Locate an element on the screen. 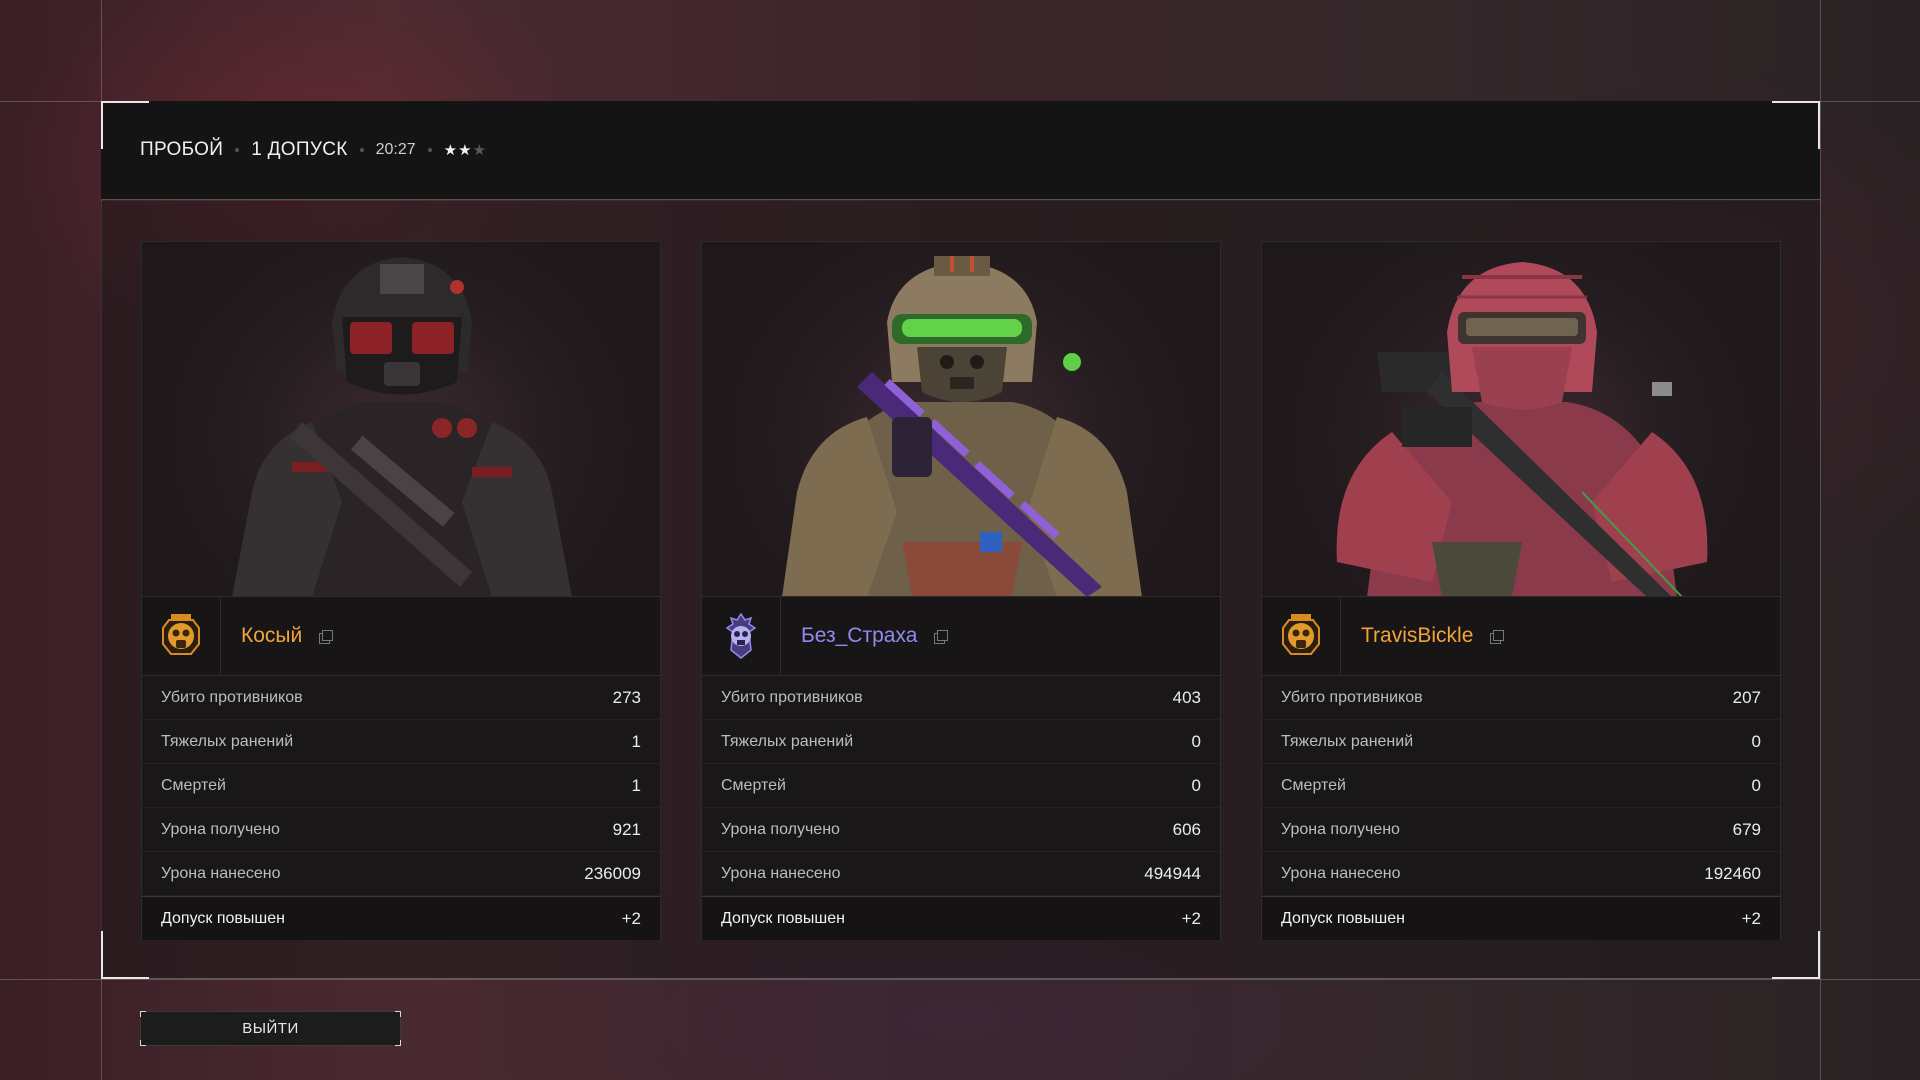 This screenshot has height=1080, width=1920. guide-line-right is located at coordinates (1820, 540).